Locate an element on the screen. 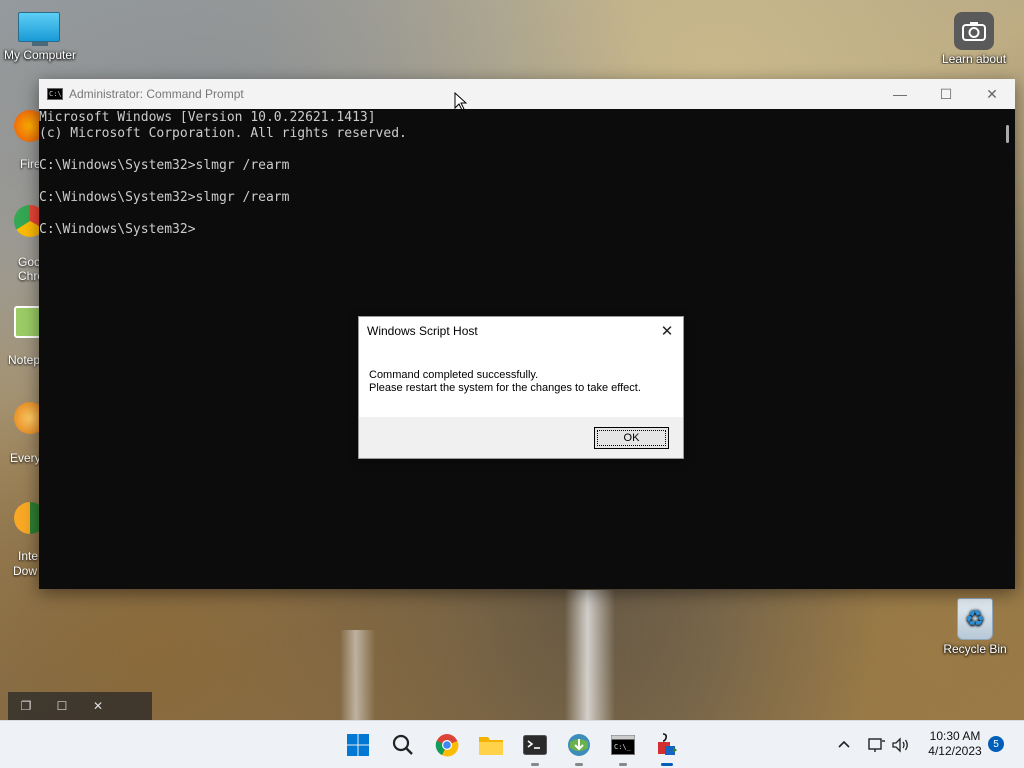 The width and height of the screenshot is (1024, 768). desktop-icon-my-computer: My Computer is located at coordinates (40, 37).